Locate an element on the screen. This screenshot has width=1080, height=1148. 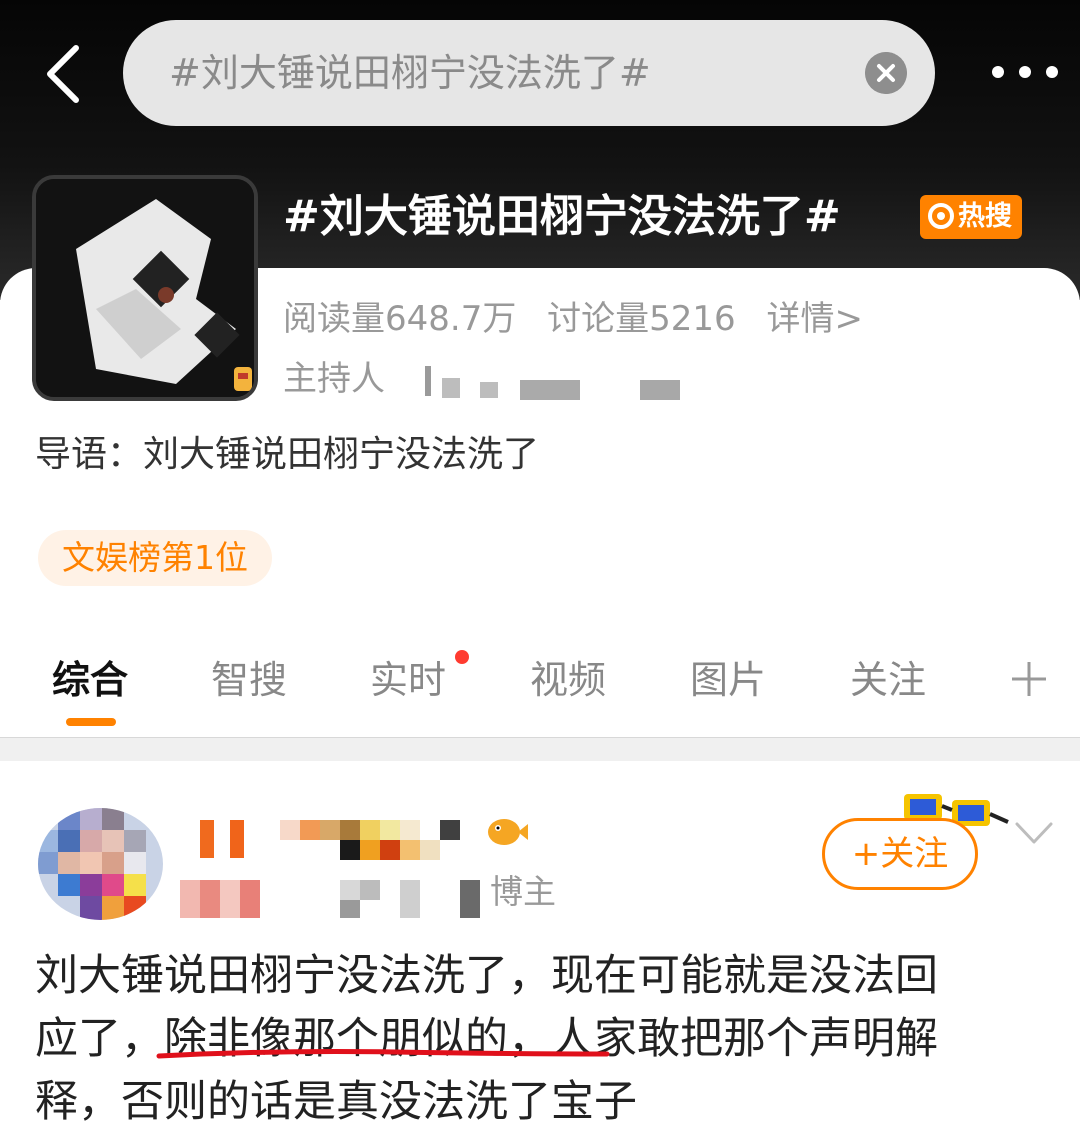
details-link: 详情> is located at coordinates (815, 319).